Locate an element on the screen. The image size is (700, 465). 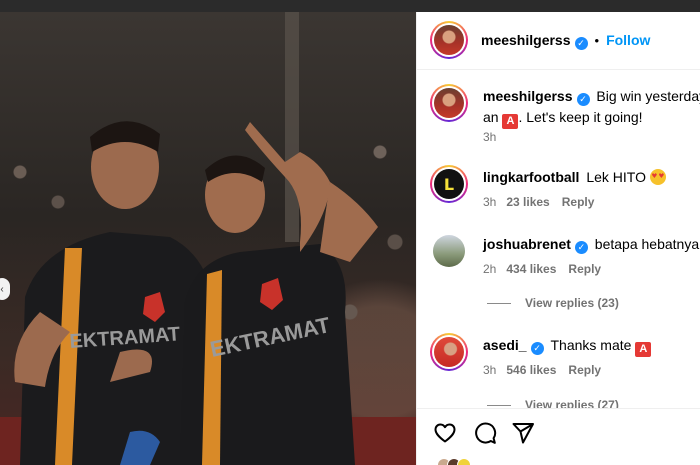
view-replies-label: View replies (23) is located at coordinates (572, 303).